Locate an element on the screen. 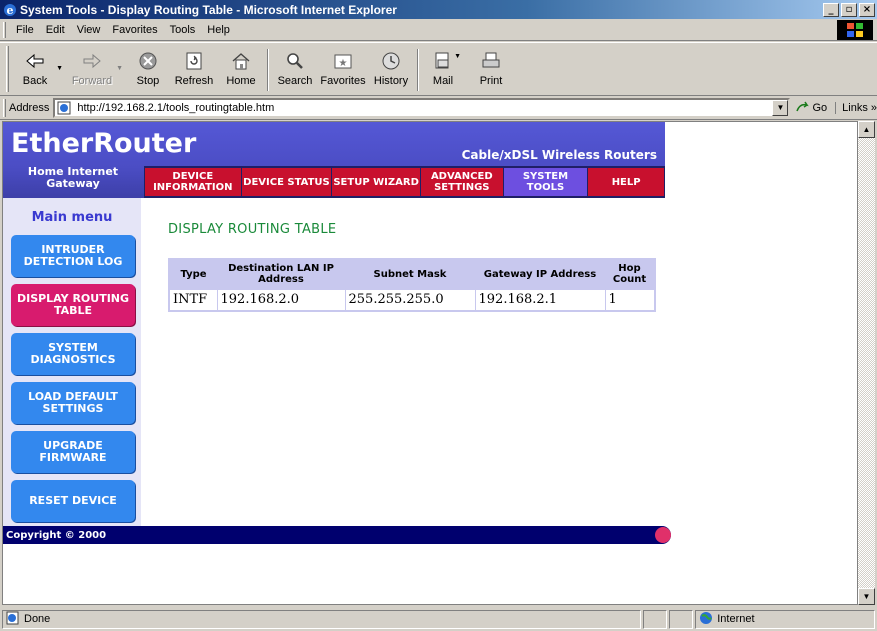  table-cell: 1 is located at coordinates (630, 300).